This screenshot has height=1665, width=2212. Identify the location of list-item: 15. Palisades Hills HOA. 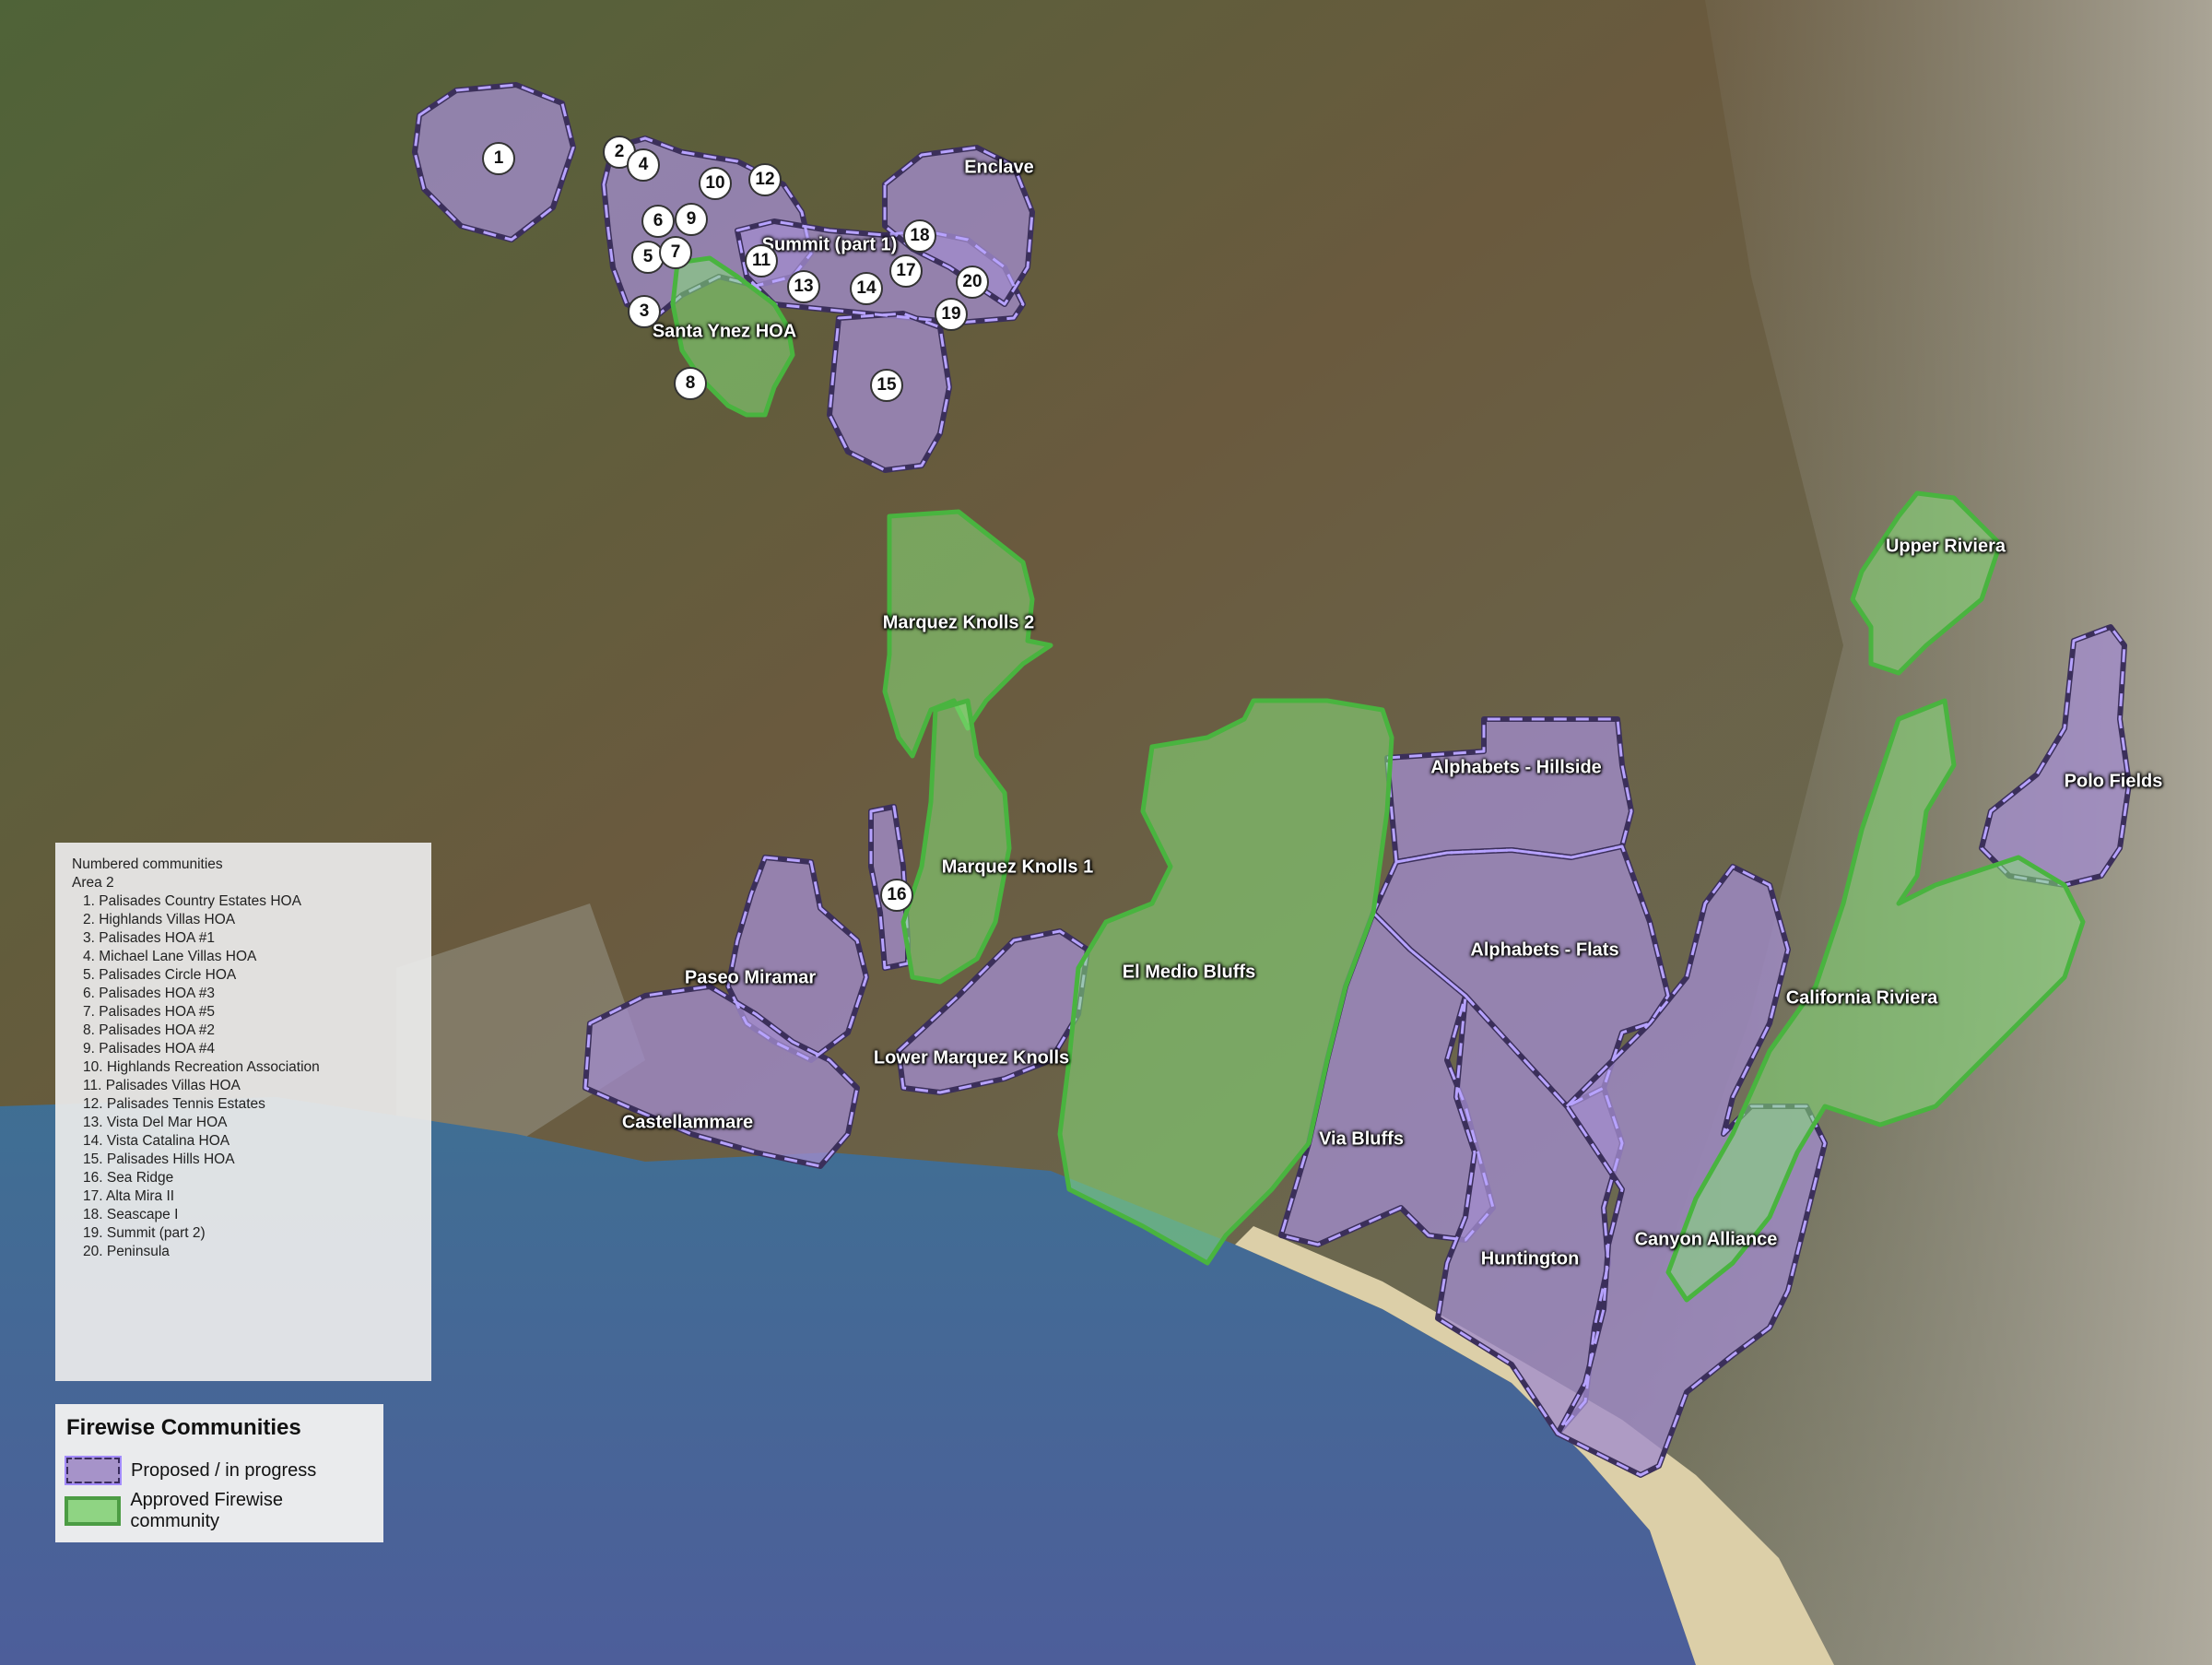
(159, 1159).